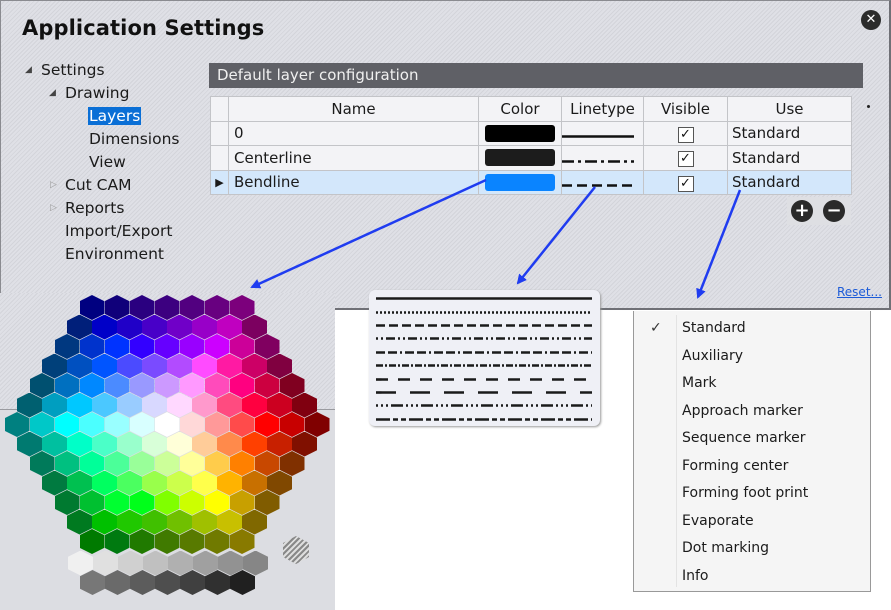  What do you see at coordinates (871, 20) in the screenshot?
I see `close-icon: ✕` at bounding box center [871, 20].